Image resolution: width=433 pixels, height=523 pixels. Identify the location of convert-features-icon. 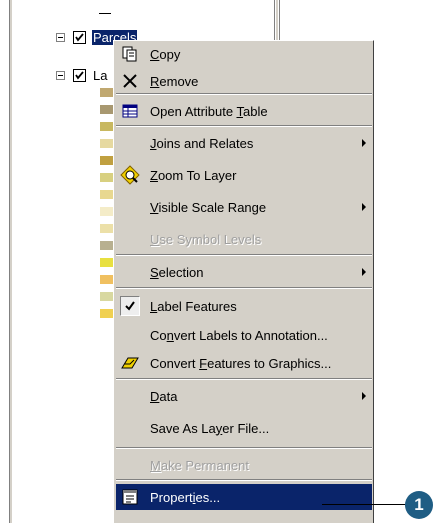
(130, 363).